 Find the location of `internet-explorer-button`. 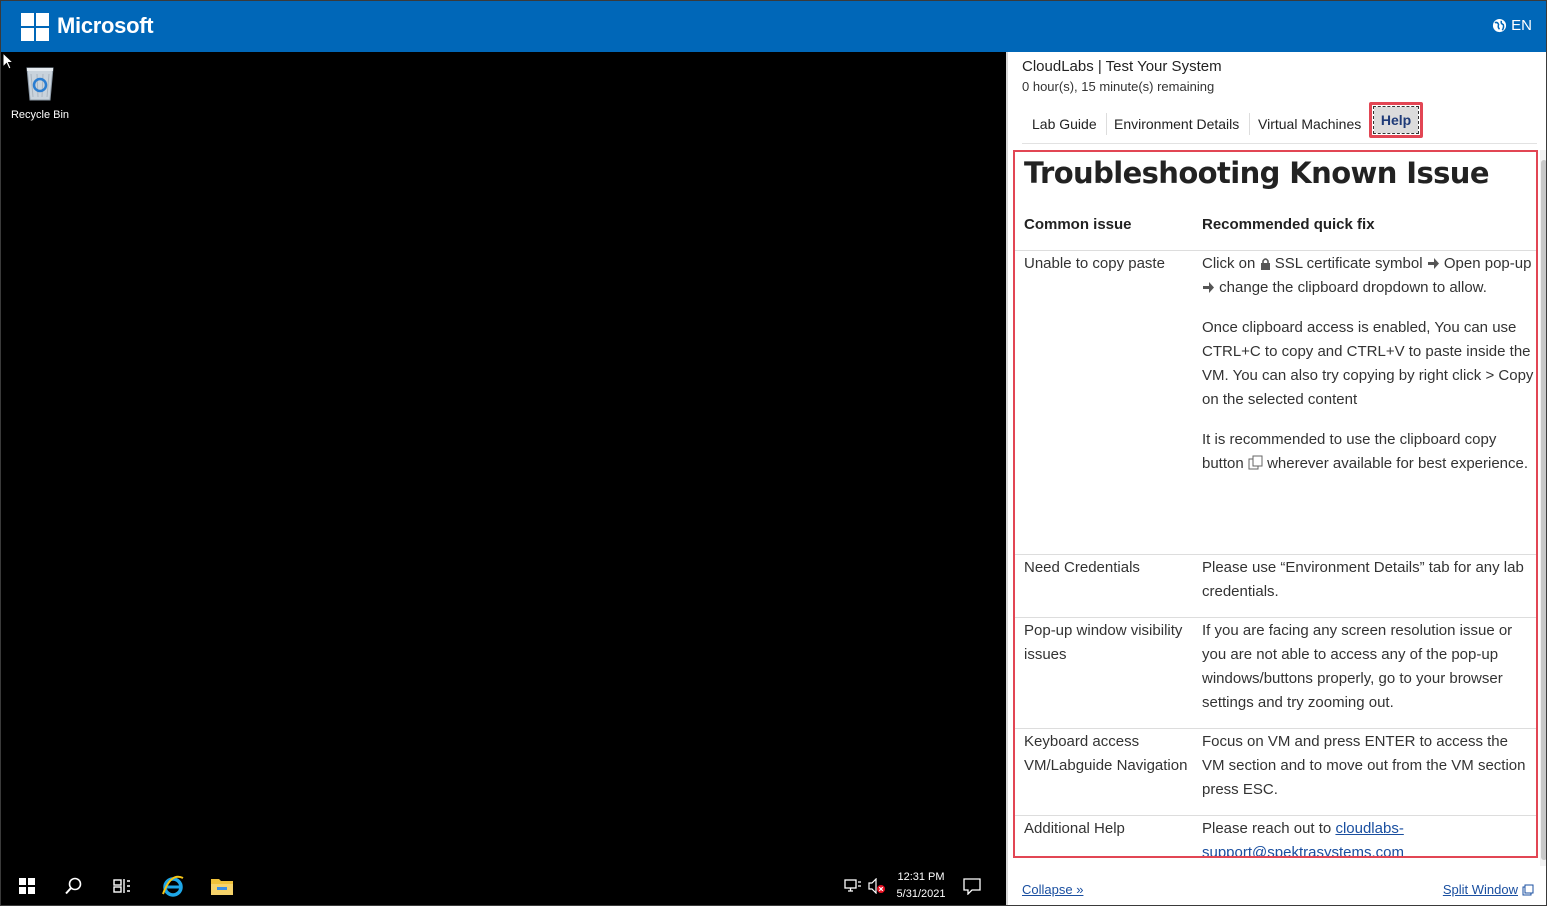

internet-explorer-button is located at coordinates (173, 886).